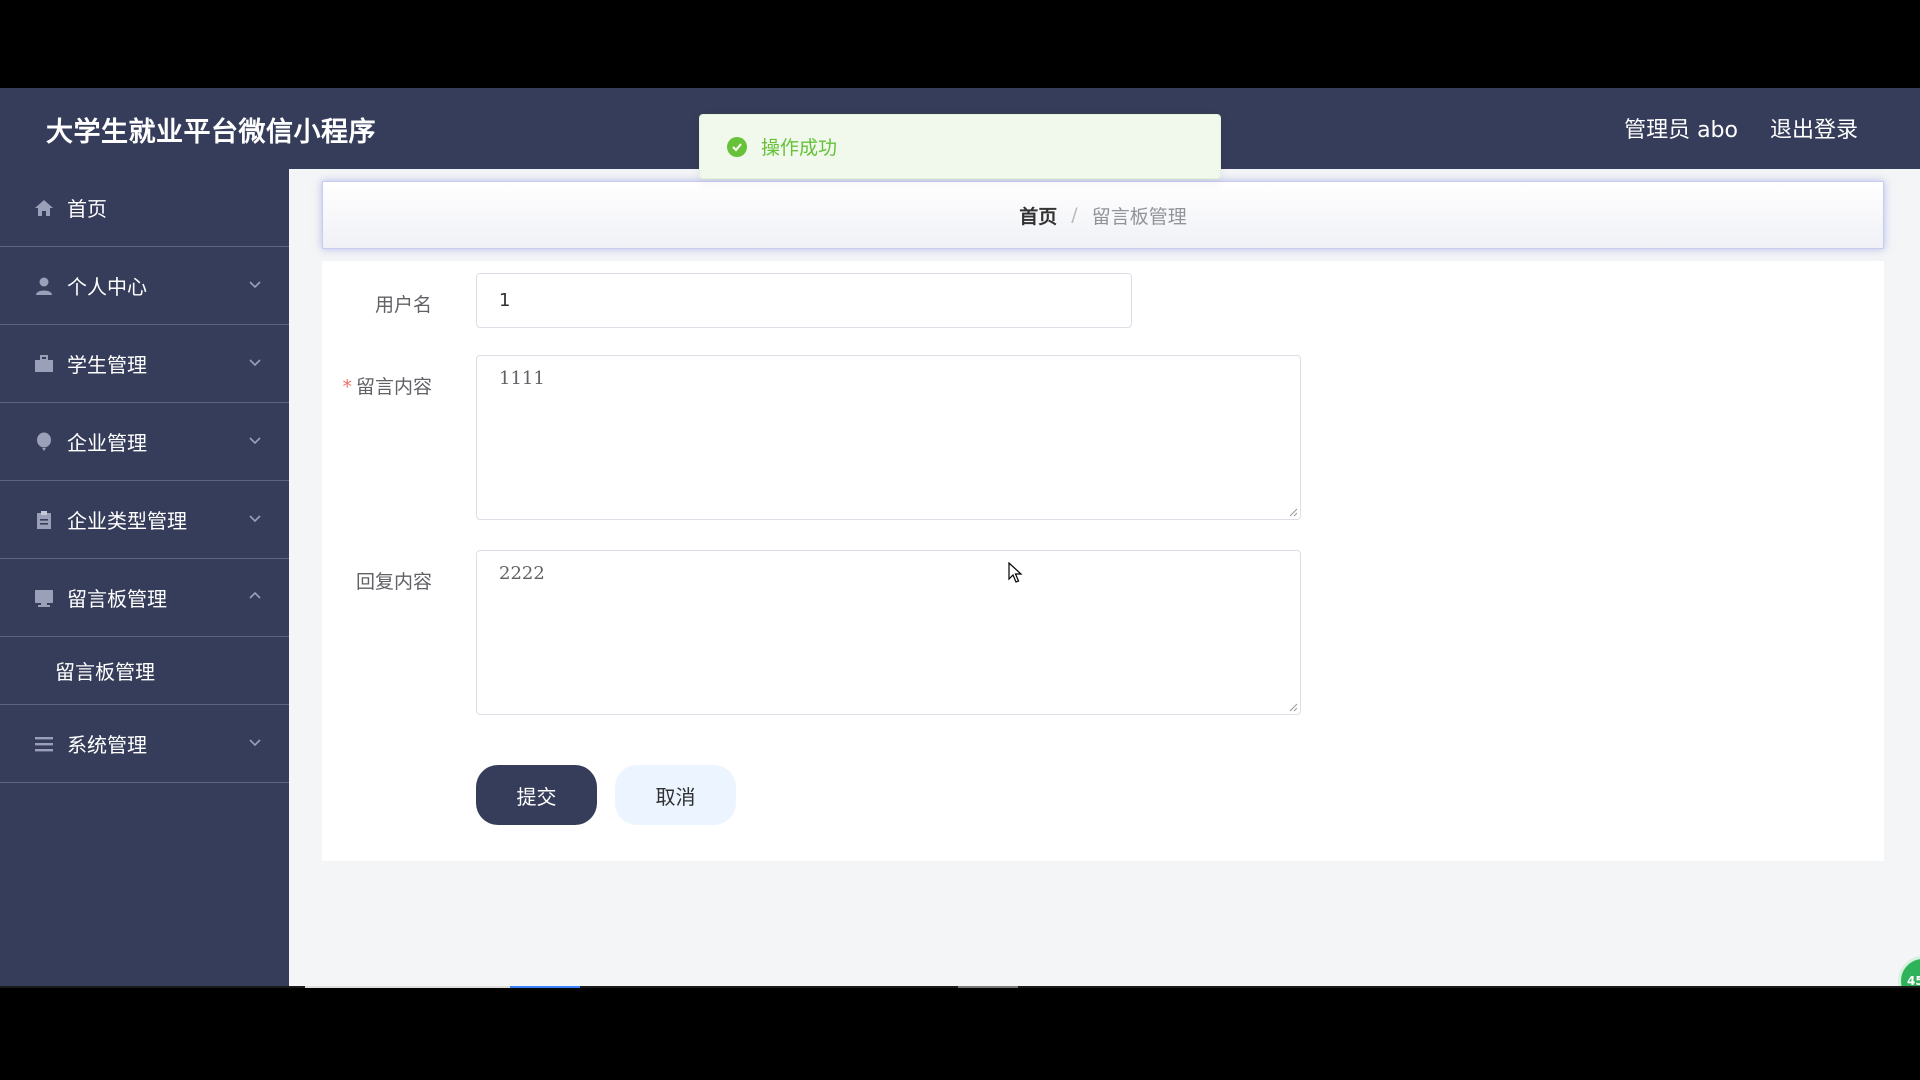  Describe the element at coordinates (44, 744) in the screenshot. I see `list-icon` at that location.